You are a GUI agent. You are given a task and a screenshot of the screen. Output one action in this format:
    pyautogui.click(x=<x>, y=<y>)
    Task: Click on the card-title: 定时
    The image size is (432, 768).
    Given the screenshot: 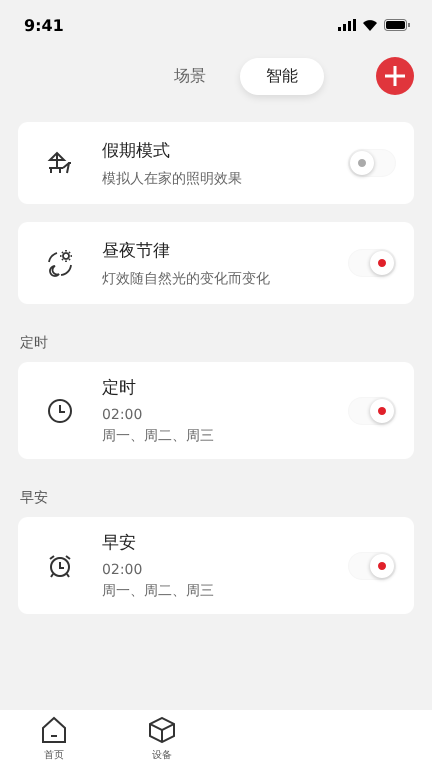 What is the action you would take?
    pyautogui.click(x=119, y=388)
    